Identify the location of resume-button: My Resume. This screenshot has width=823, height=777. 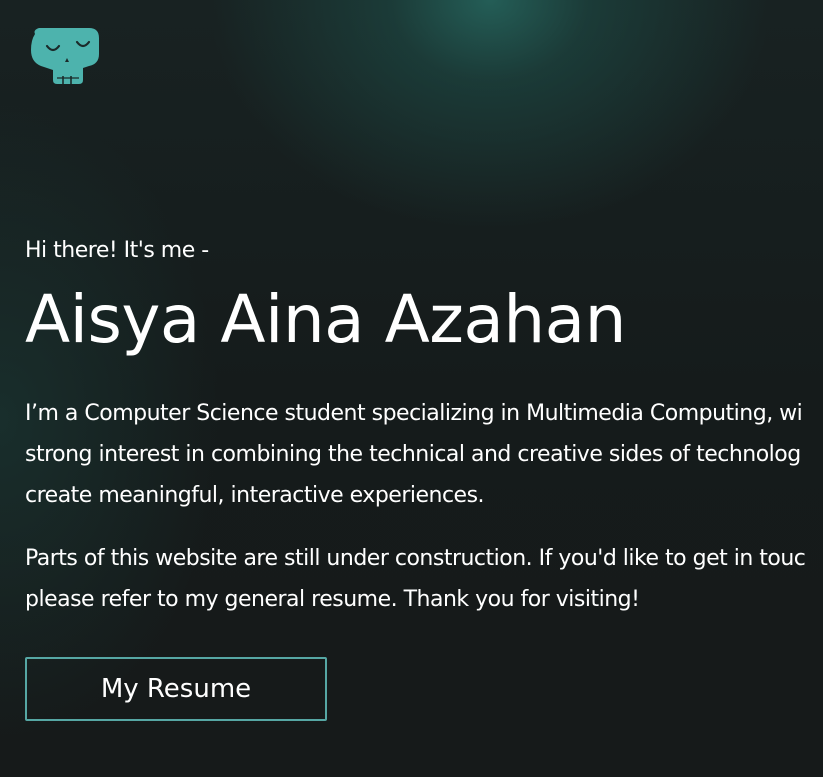
(176, 689).